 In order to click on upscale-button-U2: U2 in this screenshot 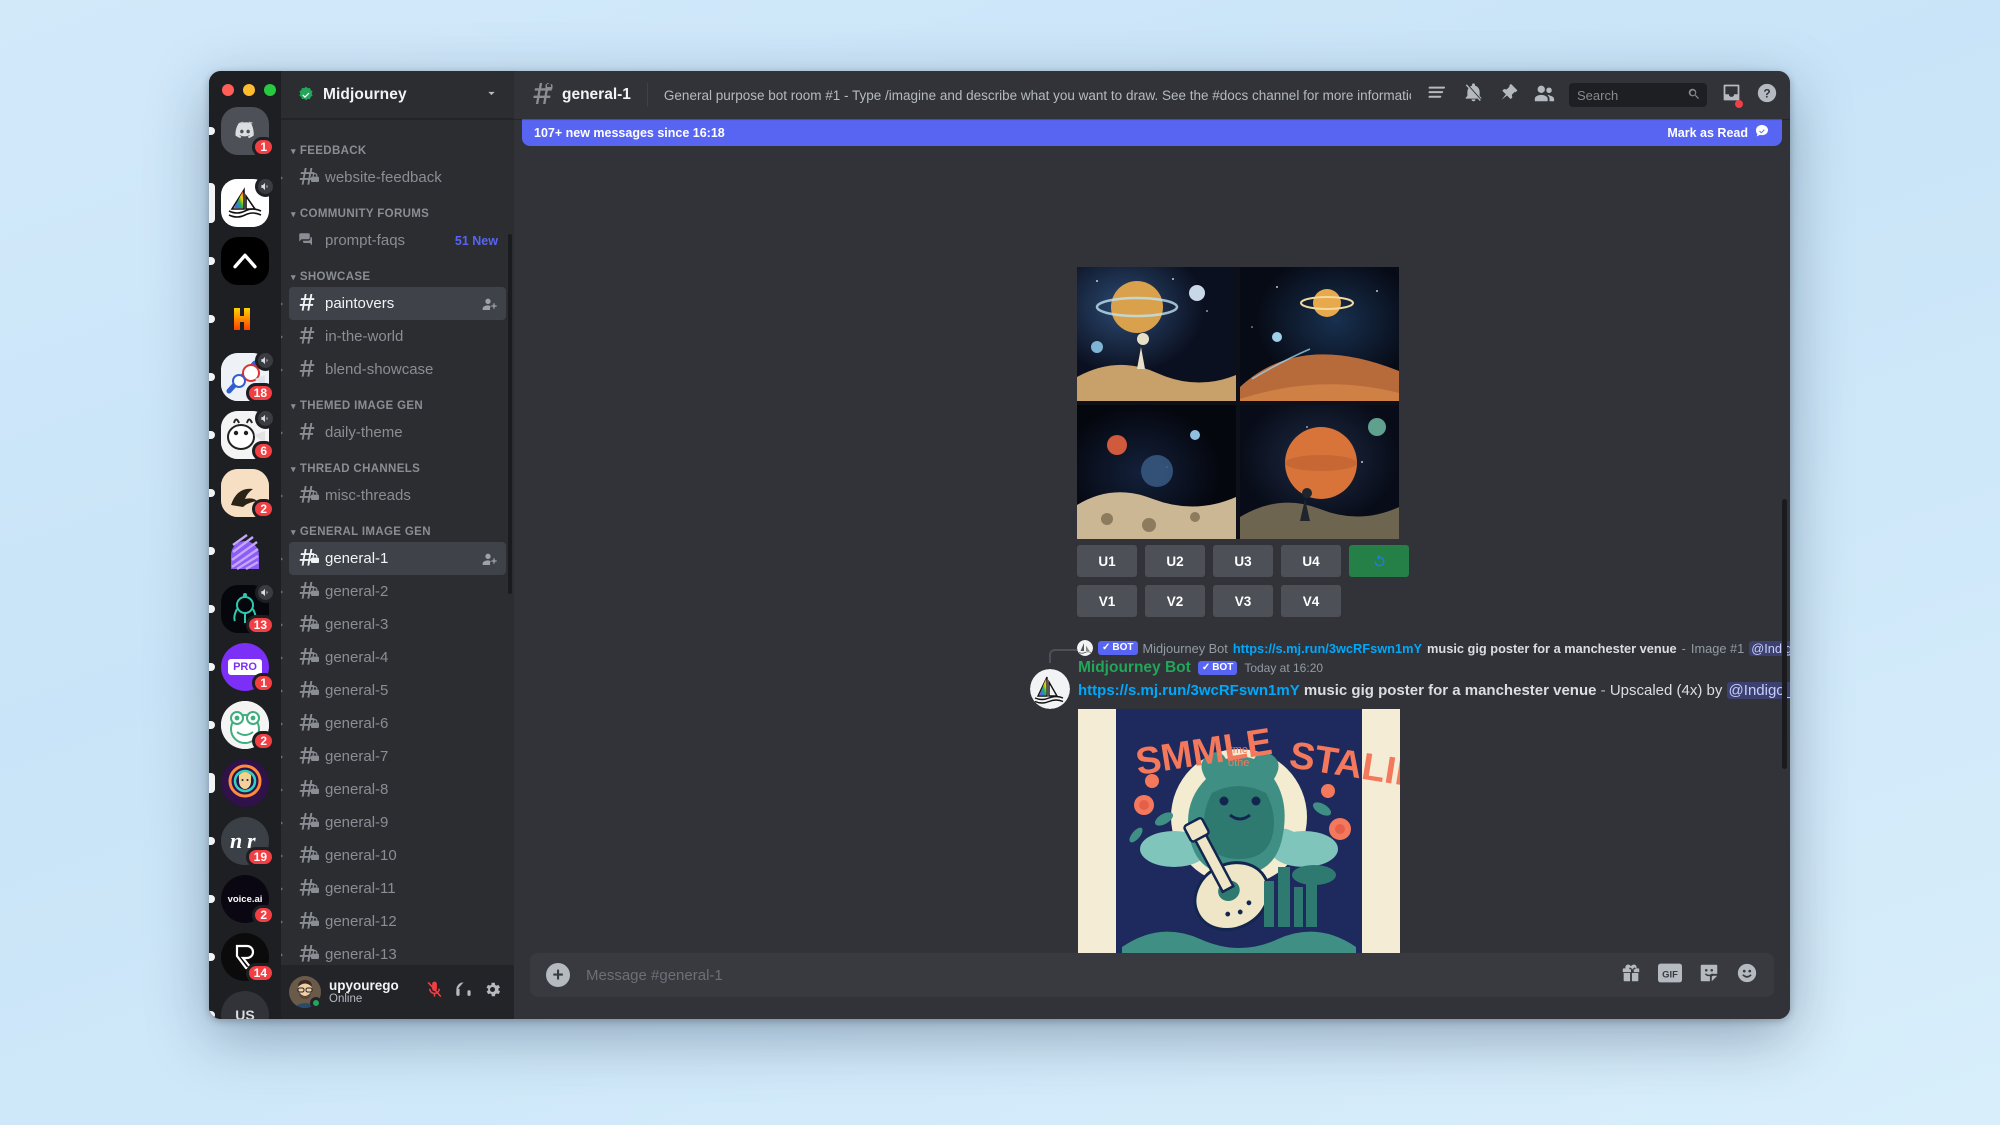, I will do `click(1175, 561)`.